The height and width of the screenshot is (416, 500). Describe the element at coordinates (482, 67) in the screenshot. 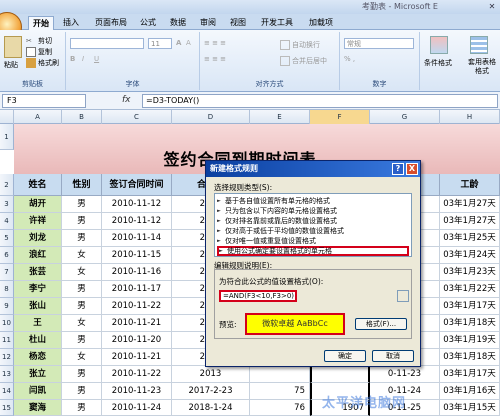

I see `table-format-button: 套用表格格式` at that location.